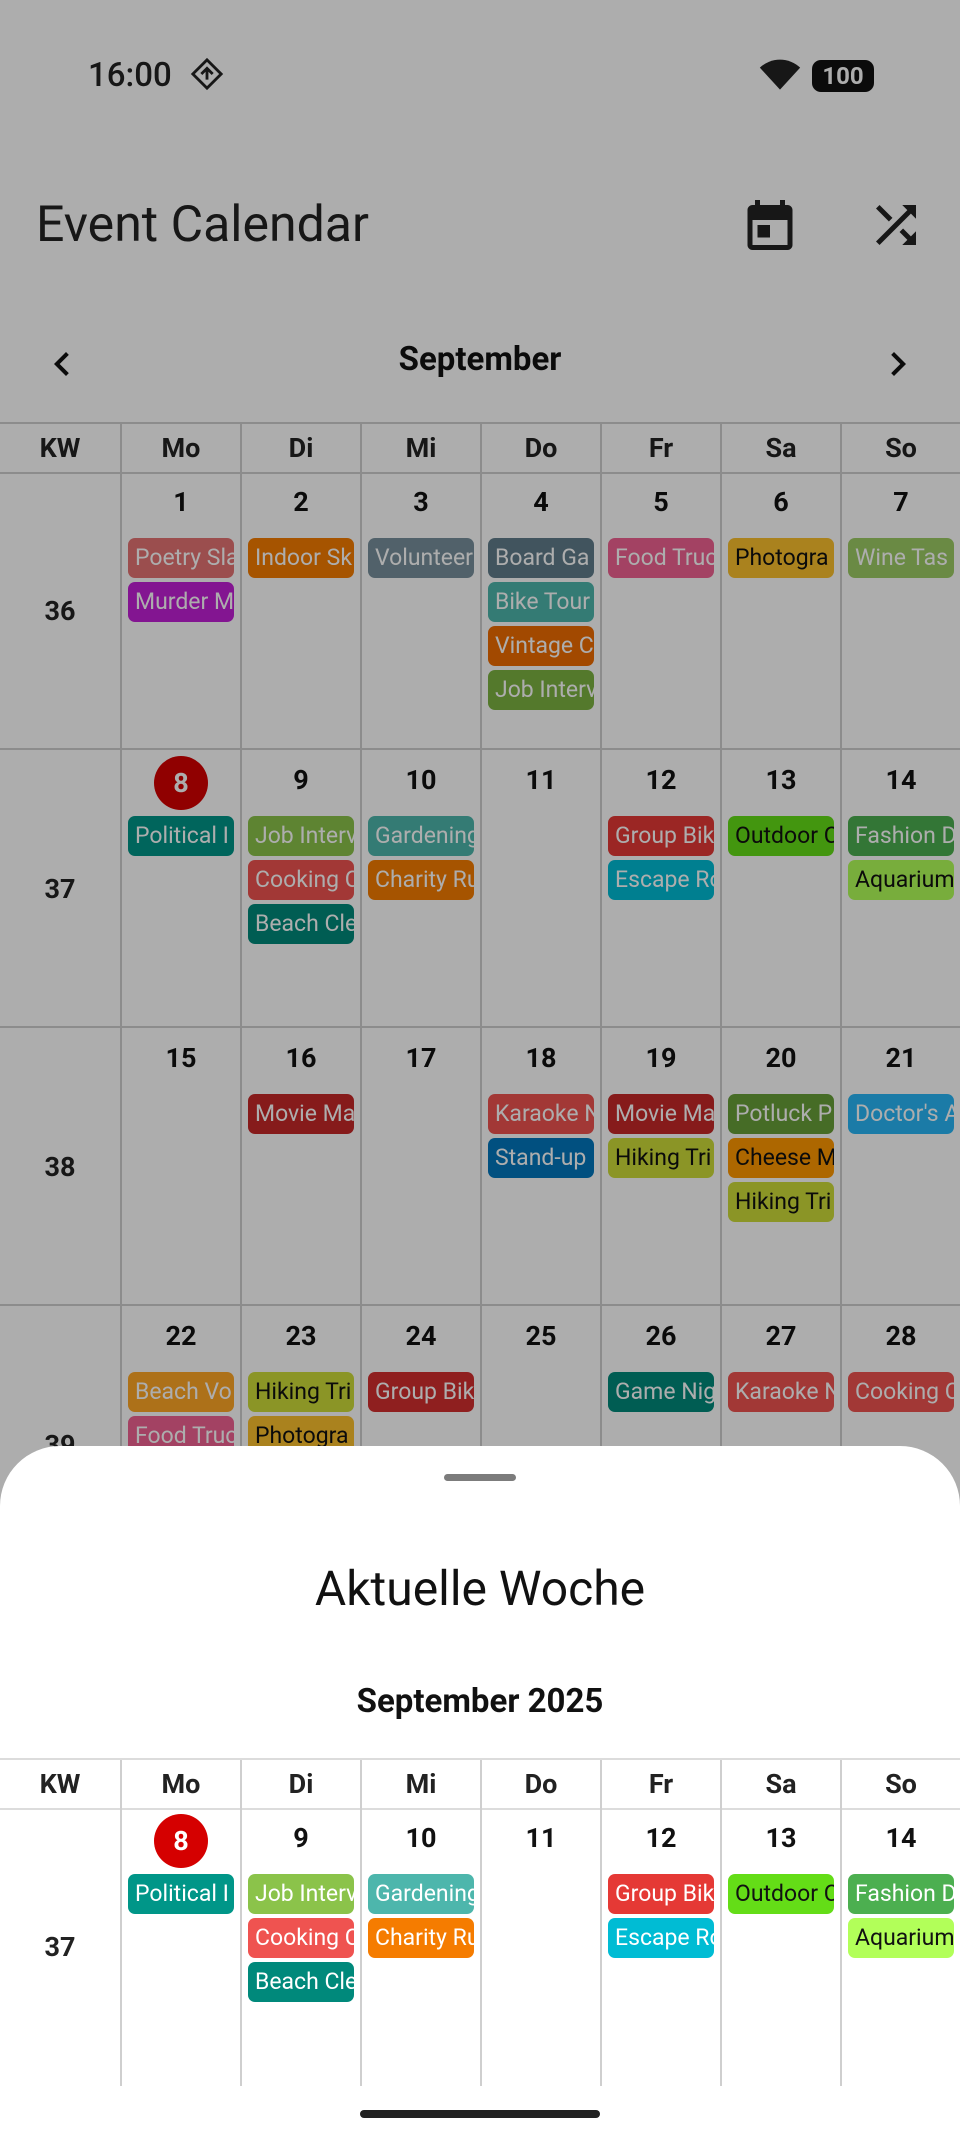  What do you see at coordinates (181, 1841) in the screenshot?
I see `today-marker: 8` at bounding box center [181, 1841].